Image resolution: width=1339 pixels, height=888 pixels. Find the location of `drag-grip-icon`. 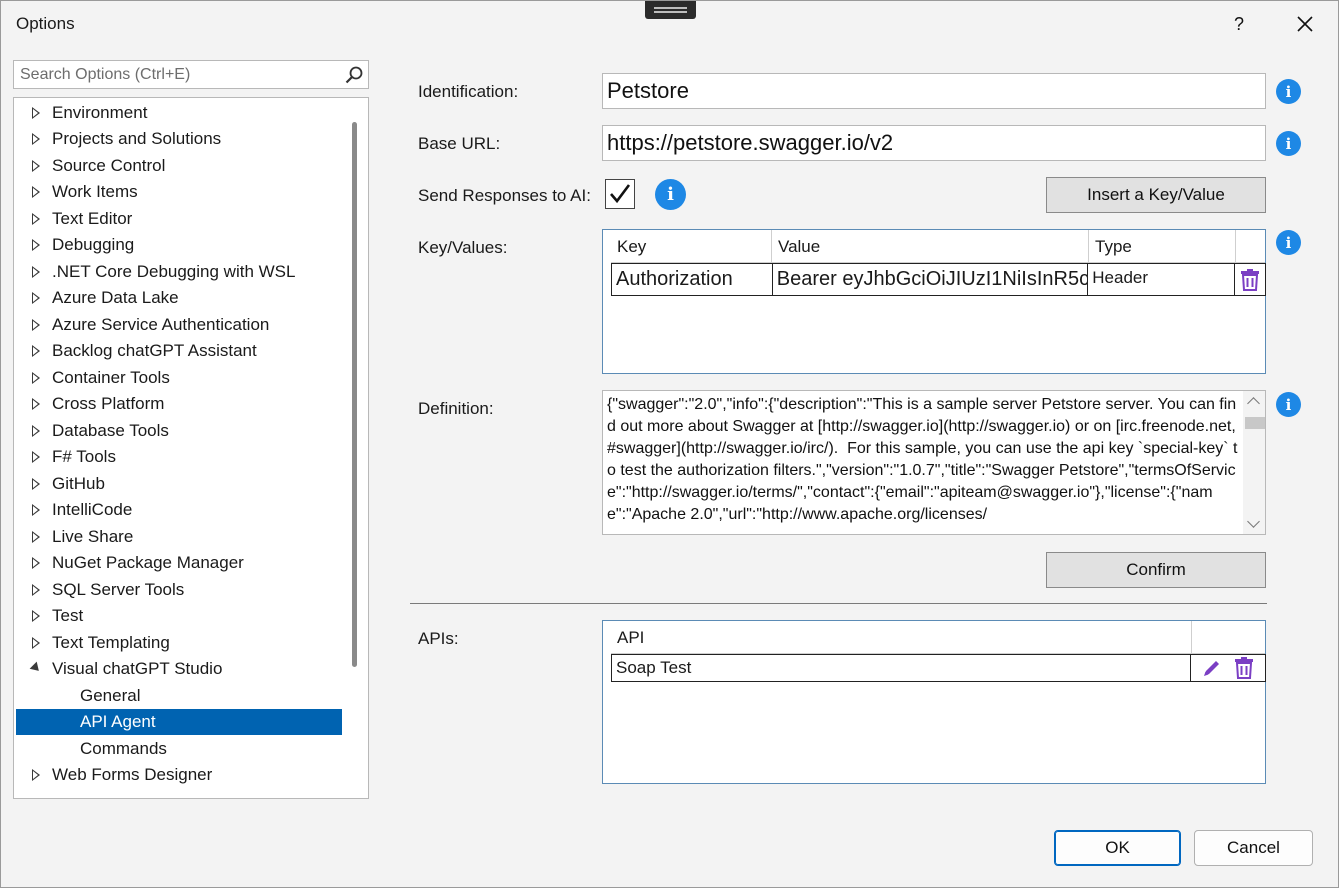

drag-grip-icon is located at coordinates (670, 10).